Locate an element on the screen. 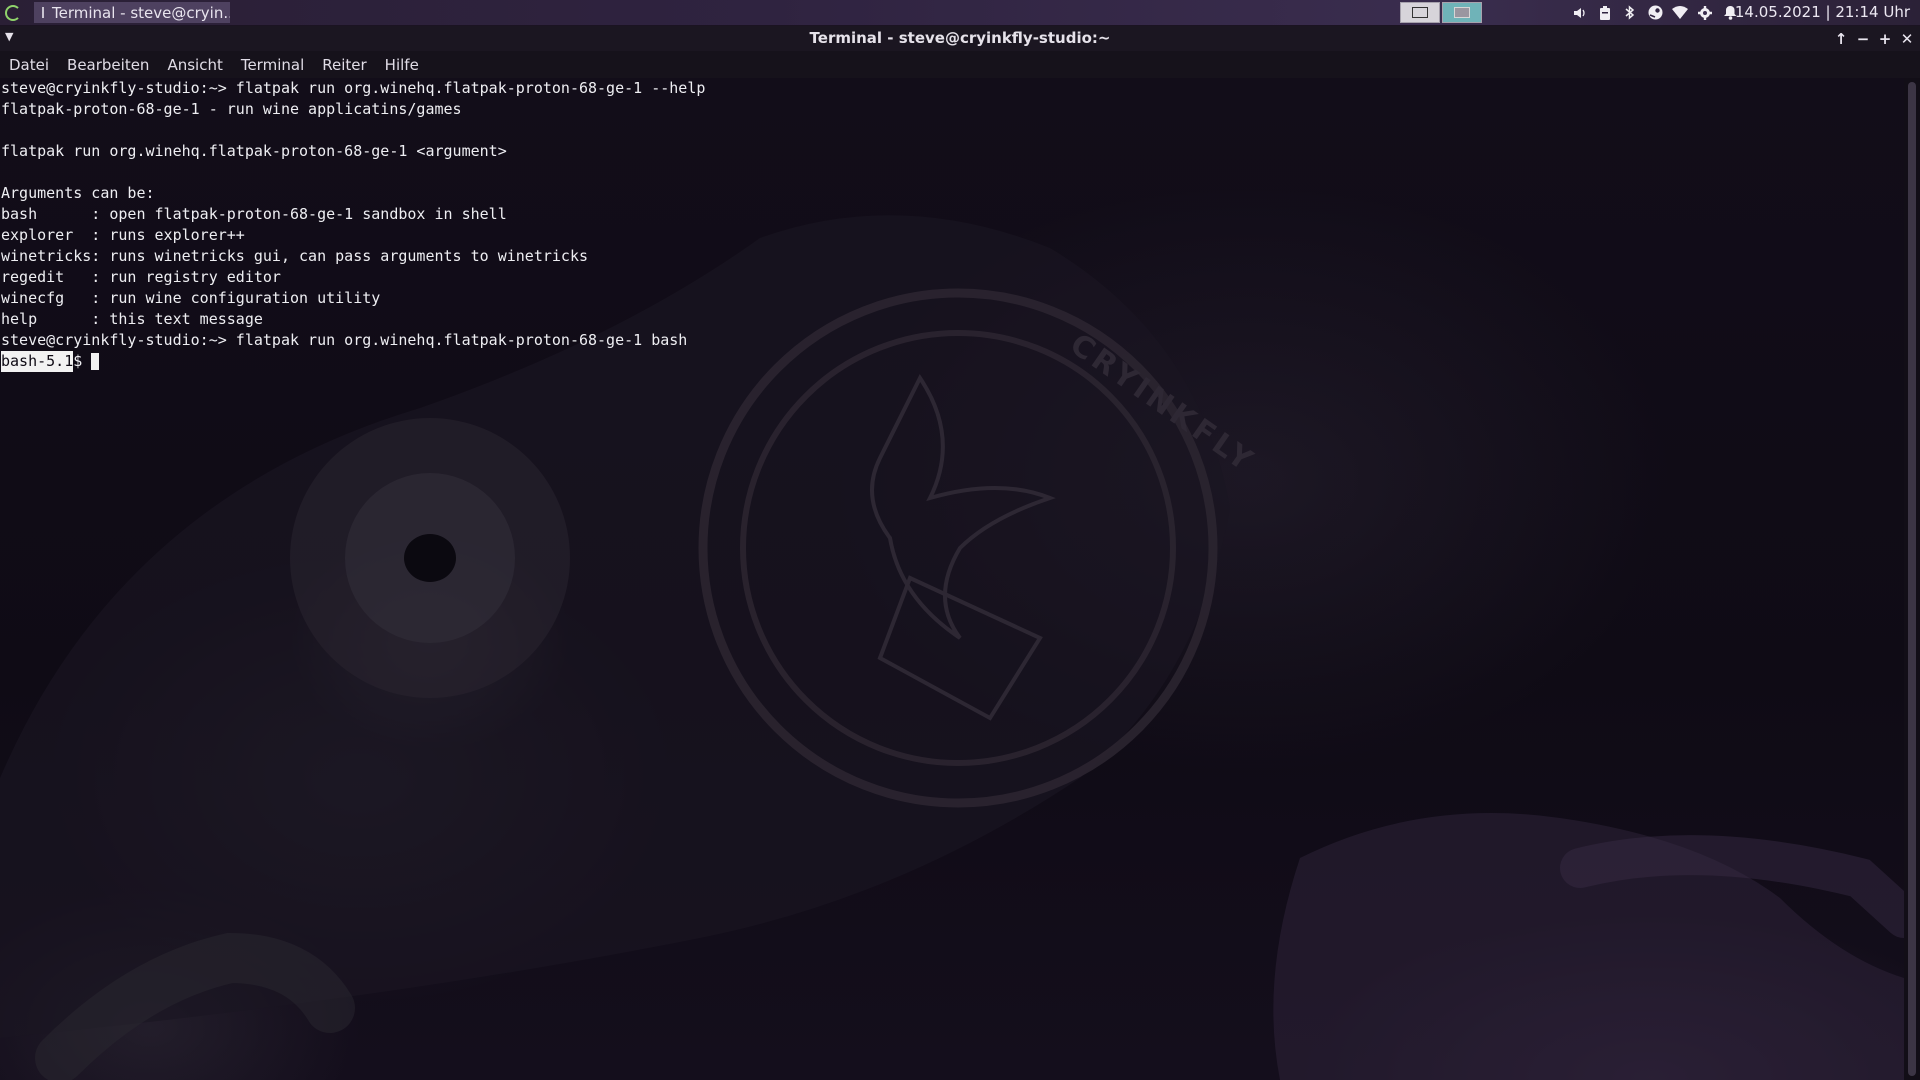 The image size is (1920, 1080). menu-bearbeiten: Bearbeiten is located at coordinates (108, 65).